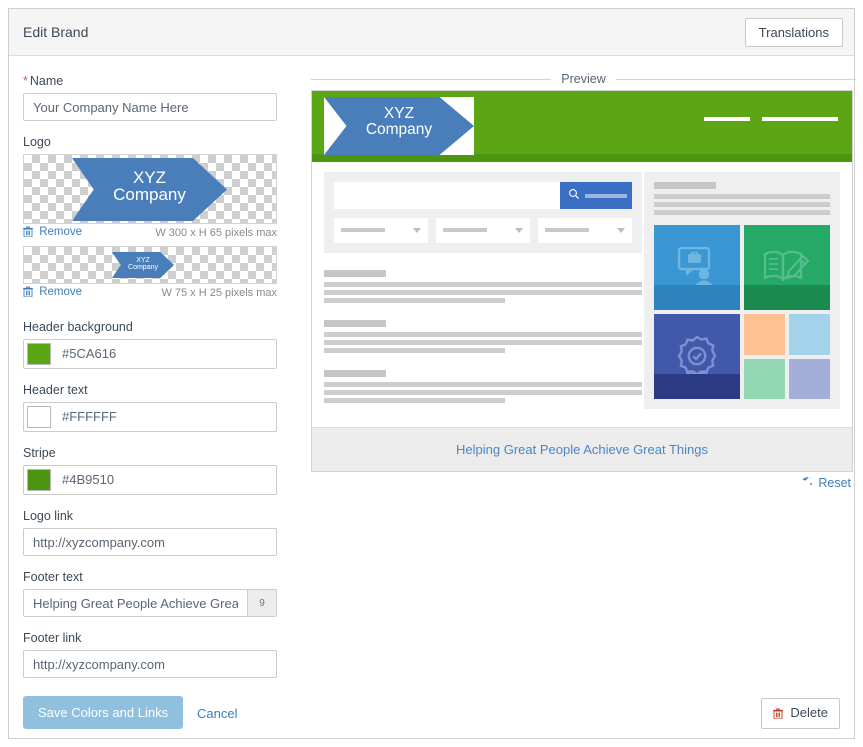 This screenshot has width=863, height=747. I want to click on logo-small-meta: Remove W 75 x H 25 pixels max, so click(150, 296).